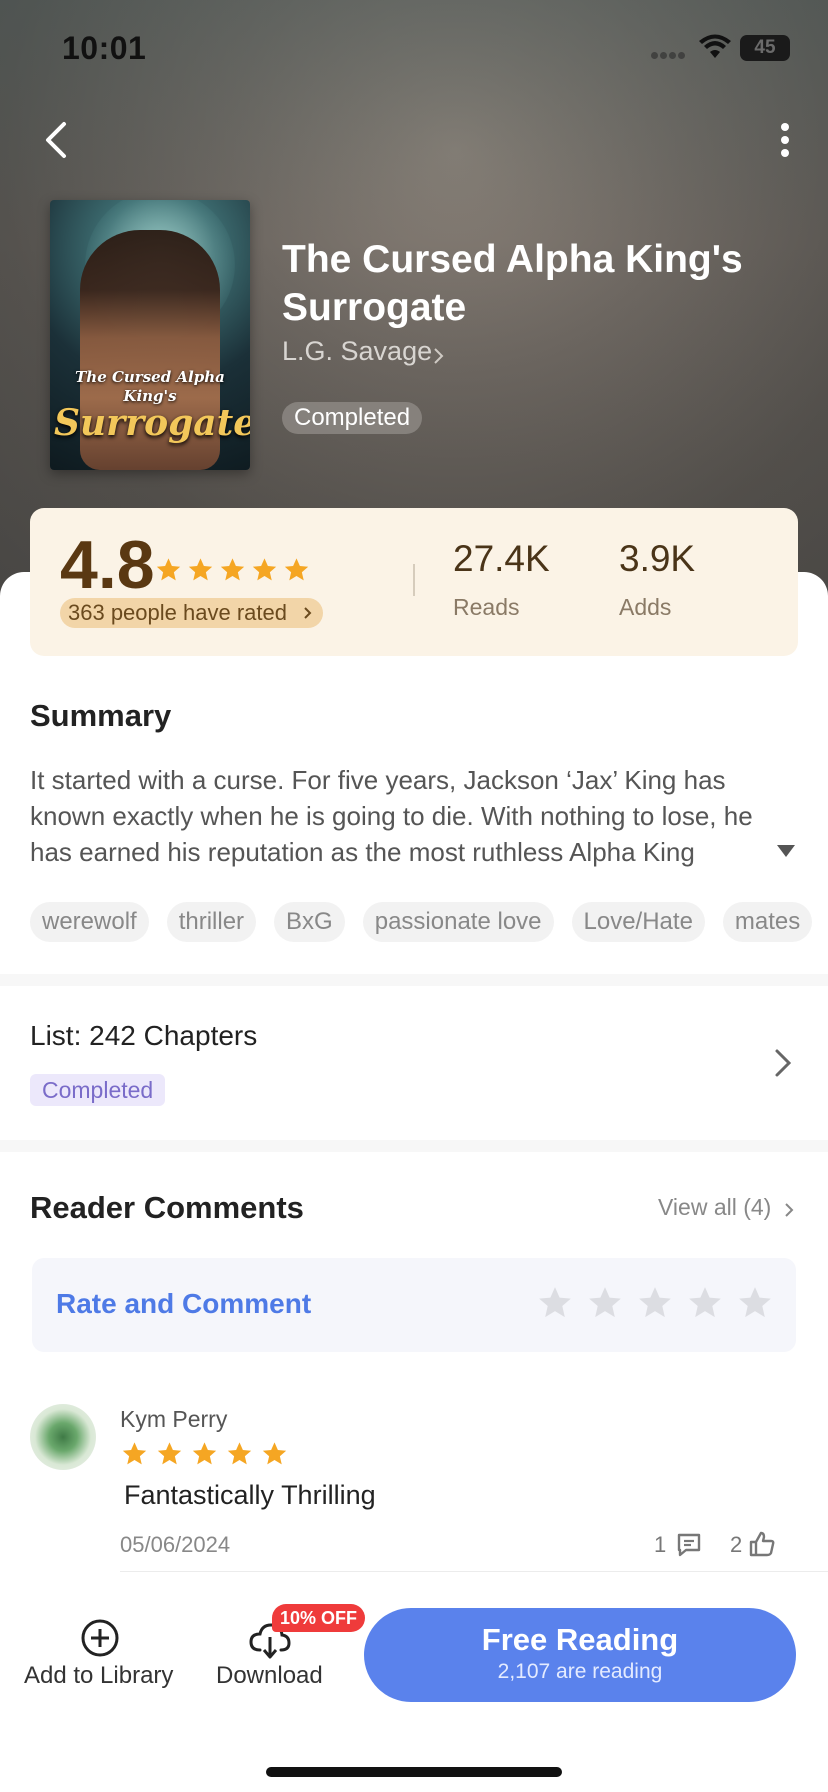 Image resolution: width=828 pixels, height=1792 pixels. What do you see at coordinates (671, 52) in the screenshot?
I see `signal-icon` at bounding box center [671, 52].